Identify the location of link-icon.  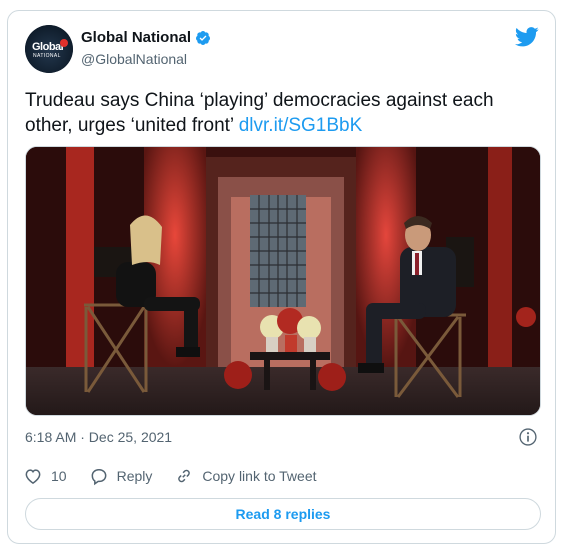
(184, 476).